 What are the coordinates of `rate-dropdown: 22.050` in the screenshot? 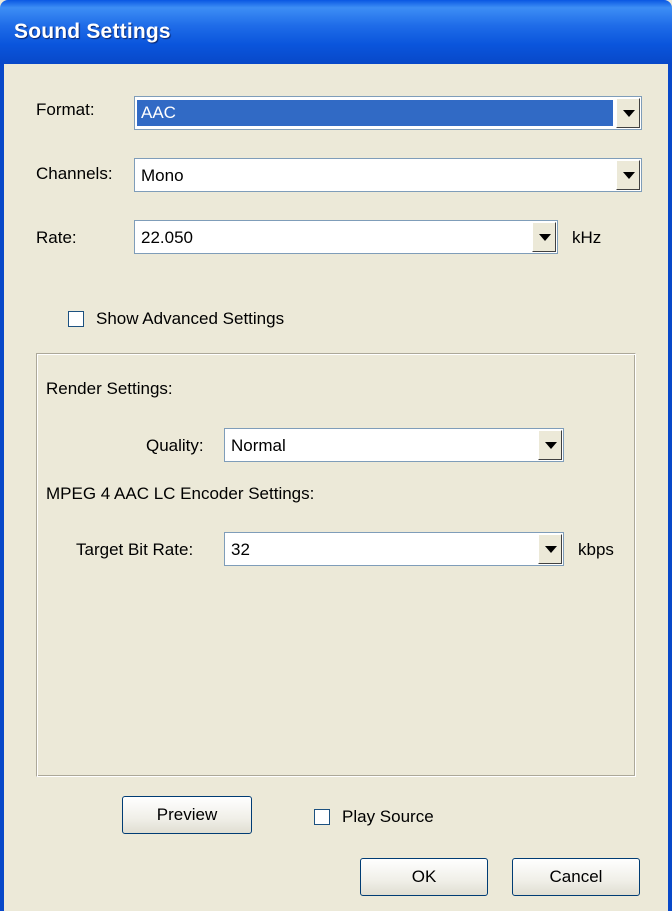 It's located at (346, 237).